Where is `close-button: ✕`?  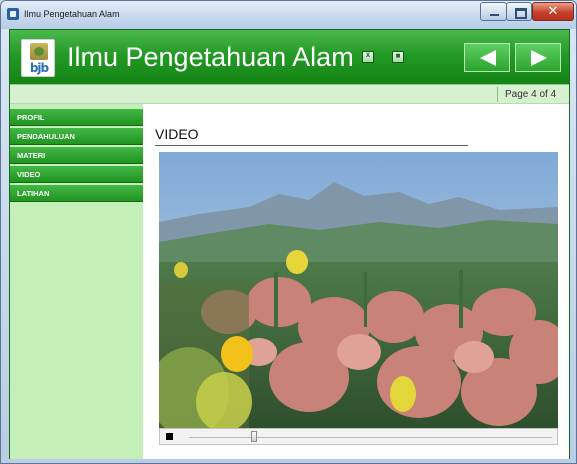 close-button: ✕ is located at coordinates (553, 11).